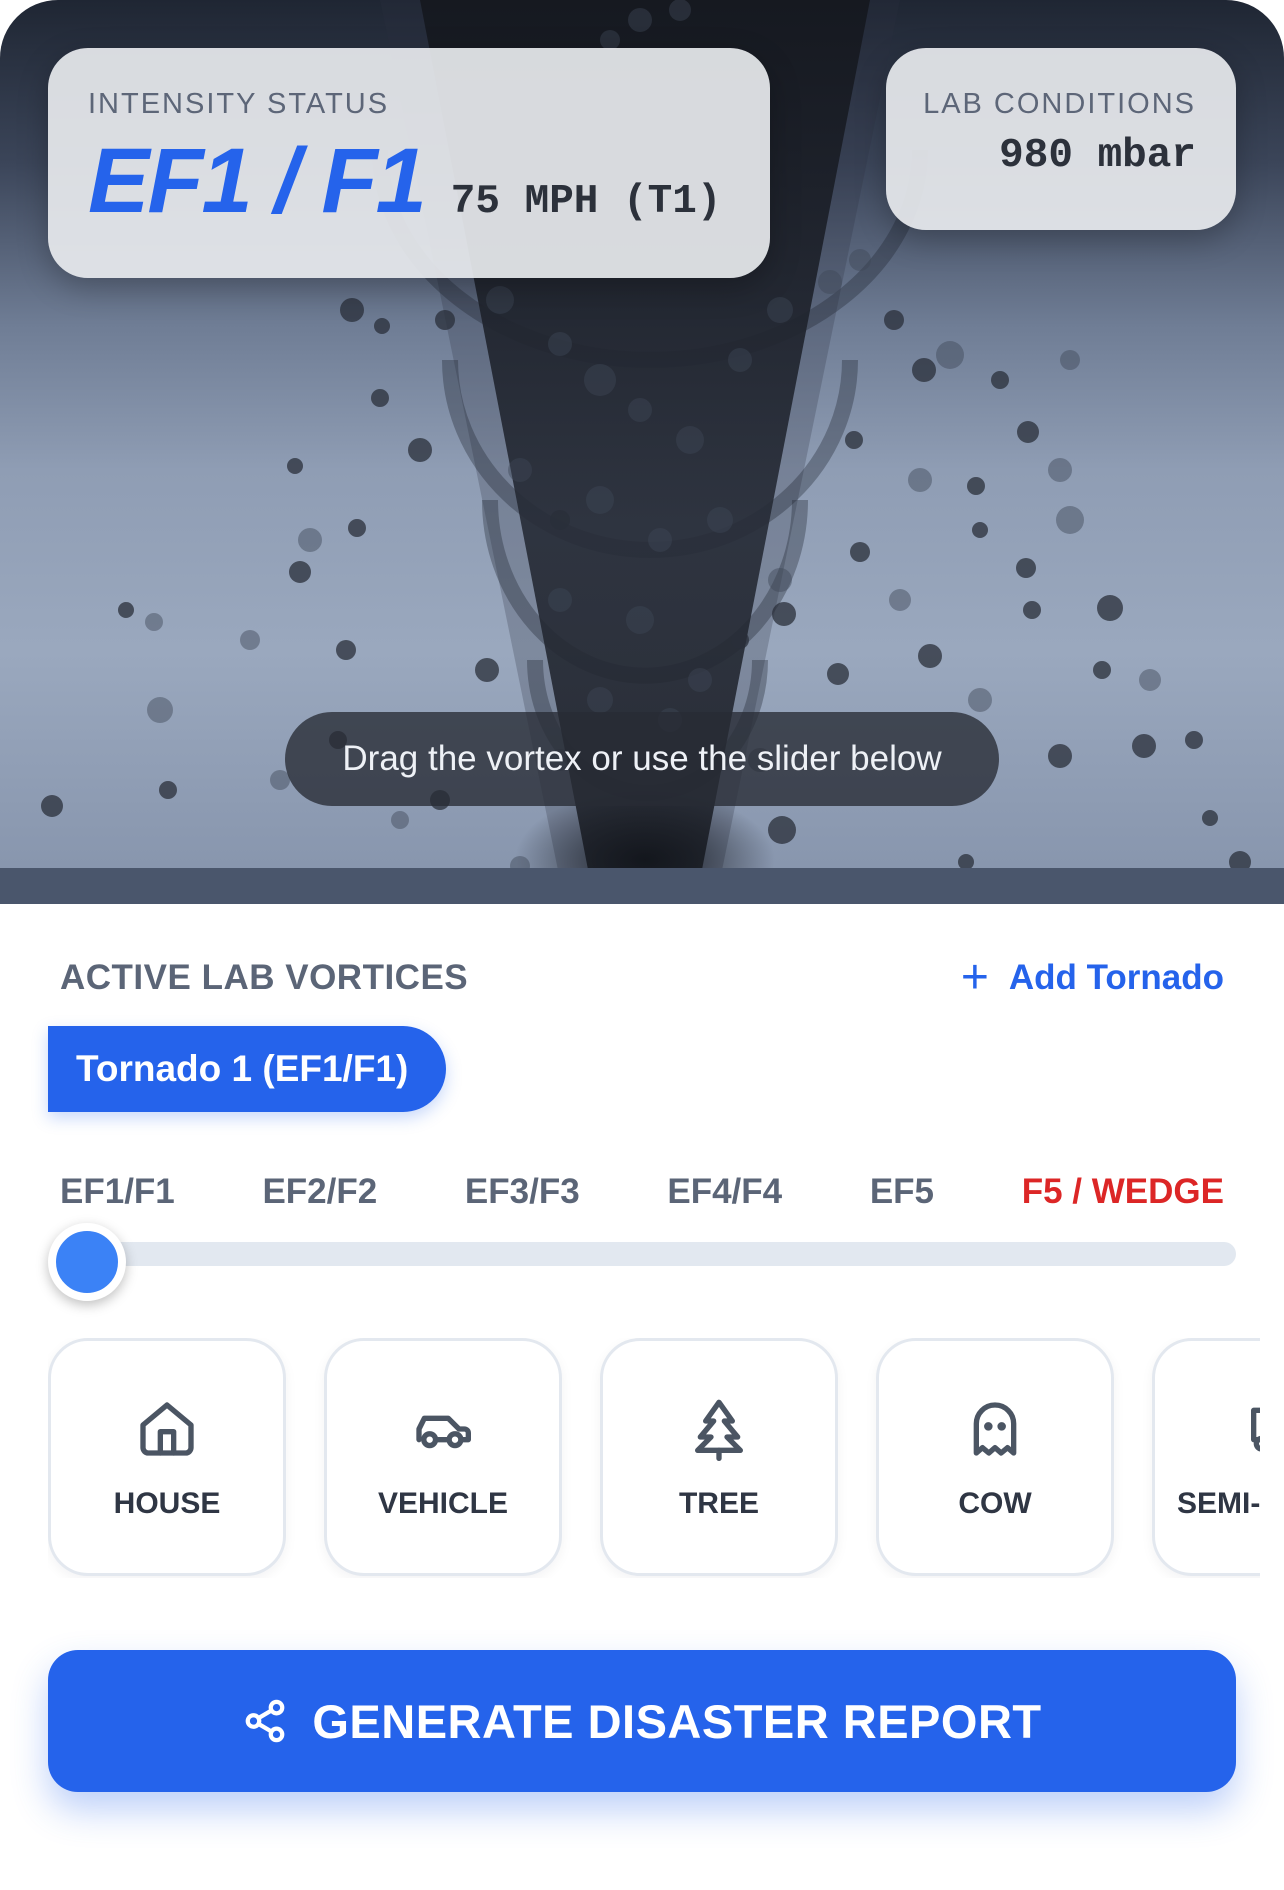 The image size is (1284, 1890). I want to click on section-title: ACTIVE LAB VORTICES, so click(264, 977).